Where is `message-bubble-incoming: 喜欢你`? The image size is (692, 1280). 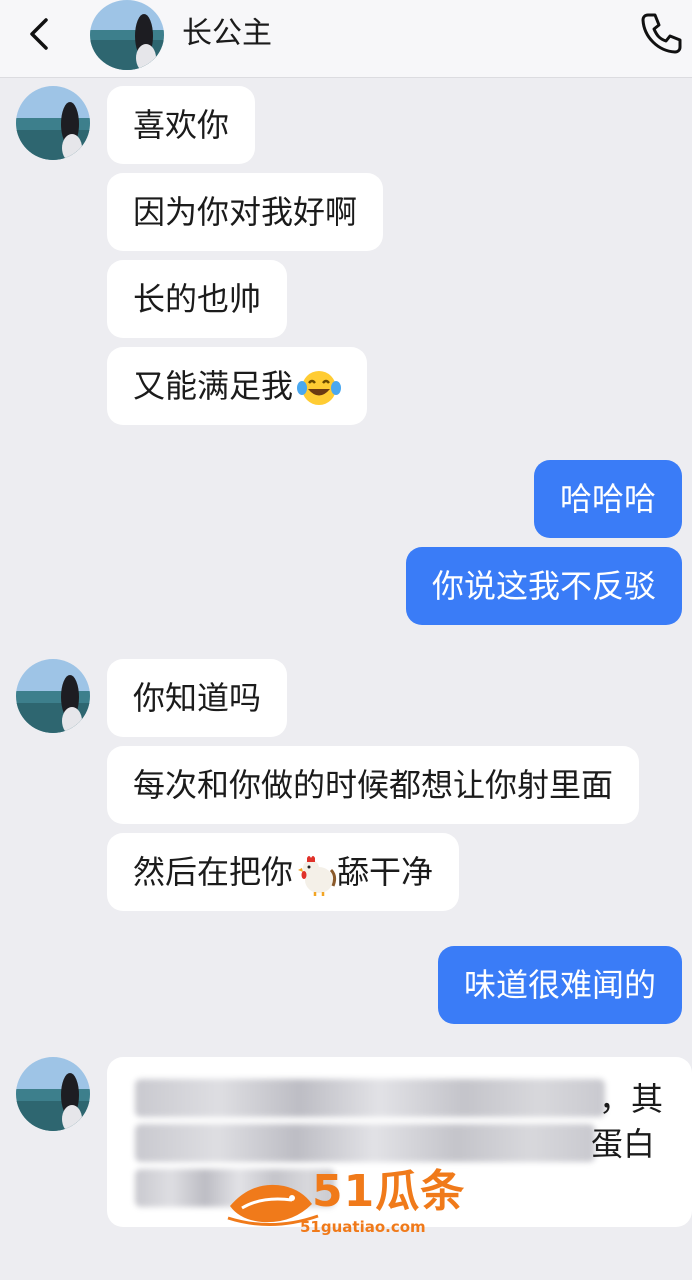 message-bubble-incoming: 喜欢你 is located at coordinates (181, 125).